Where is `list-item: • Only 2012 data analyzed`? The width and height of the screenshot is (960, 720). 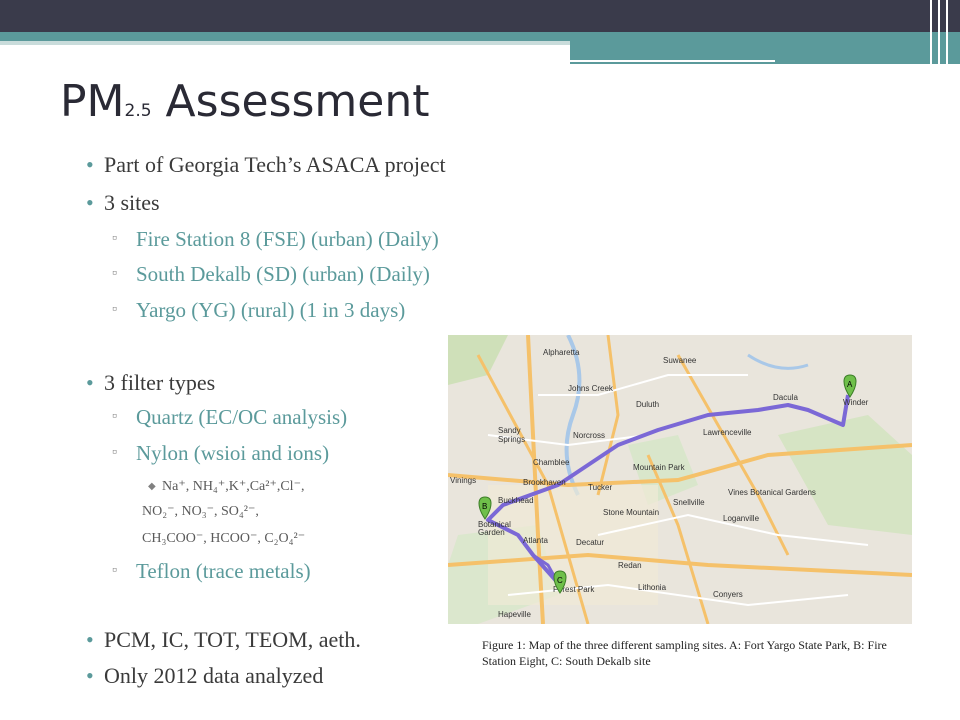 list-item: • Only 2012 data analyzed is located at coordinates (205, 676).